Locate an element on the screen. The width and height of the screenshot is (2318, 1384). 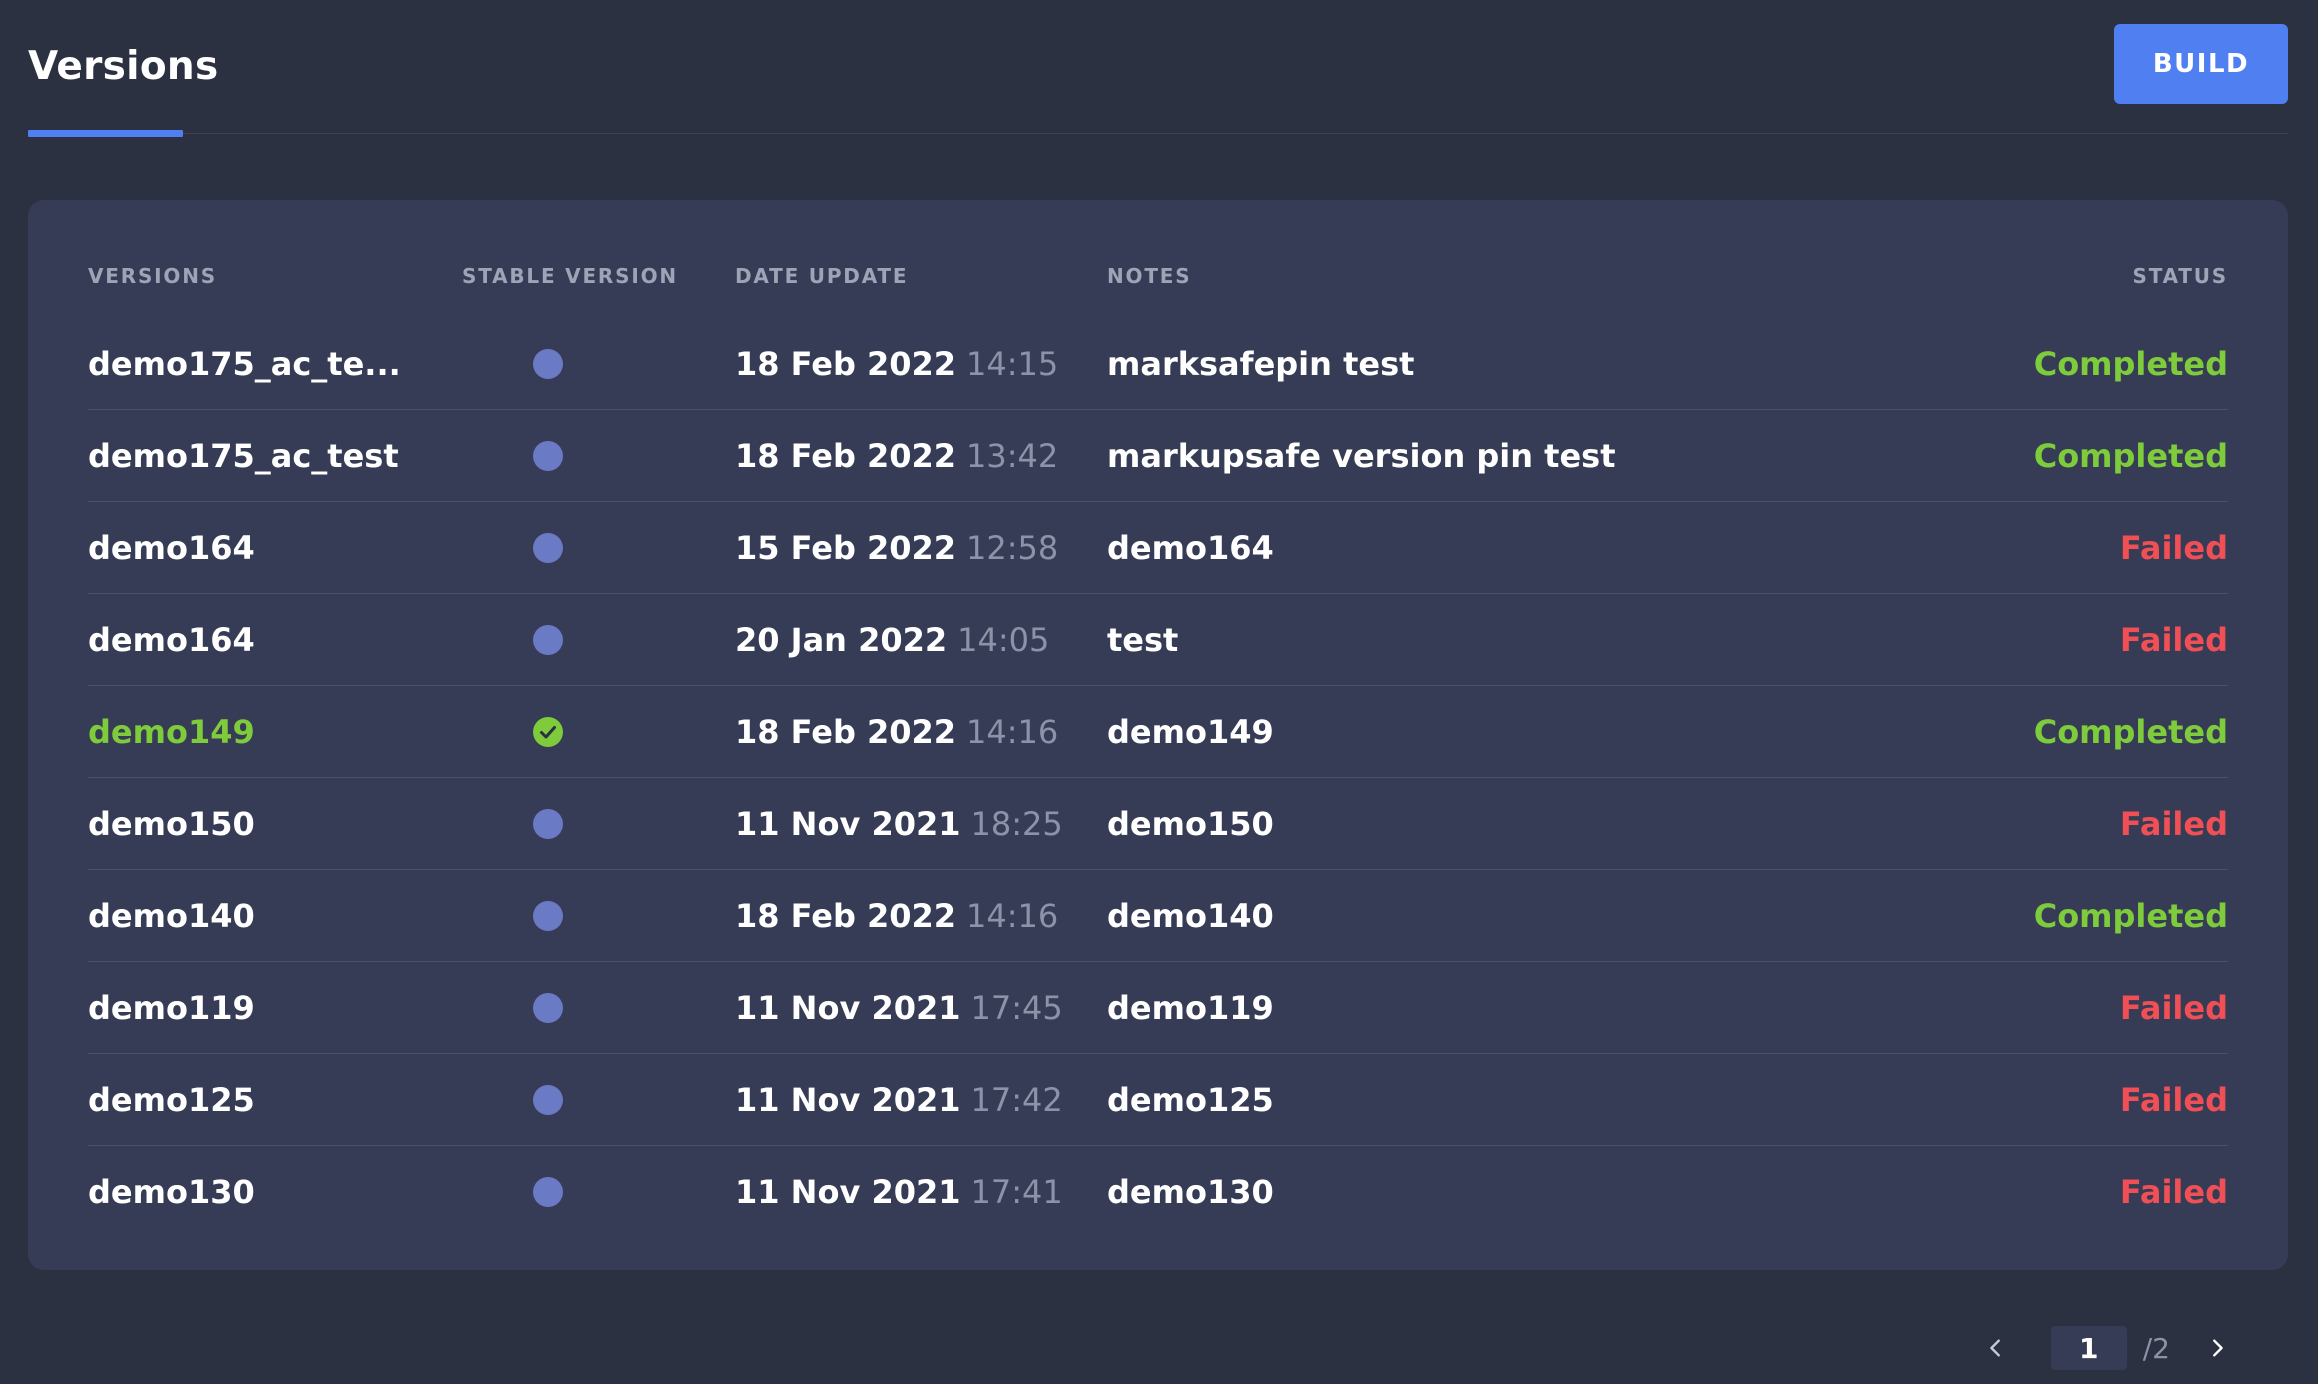
total-pages: /2 is located at coordinates (2156, 1348).